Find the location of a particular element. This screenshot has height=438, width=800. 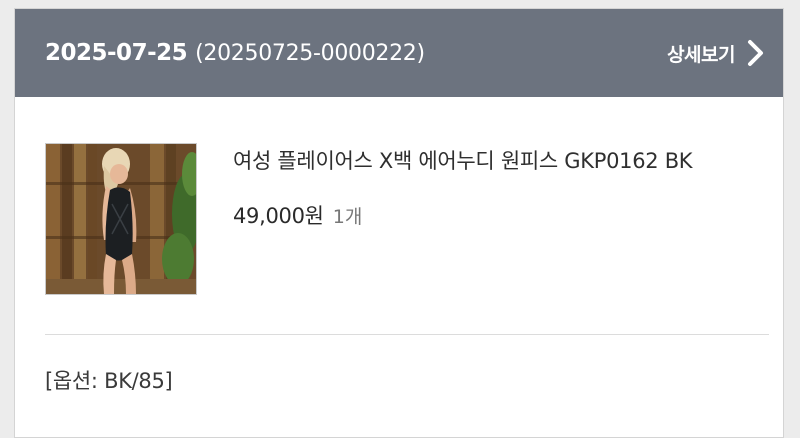

product-photo is located at coordinates (121, 219).